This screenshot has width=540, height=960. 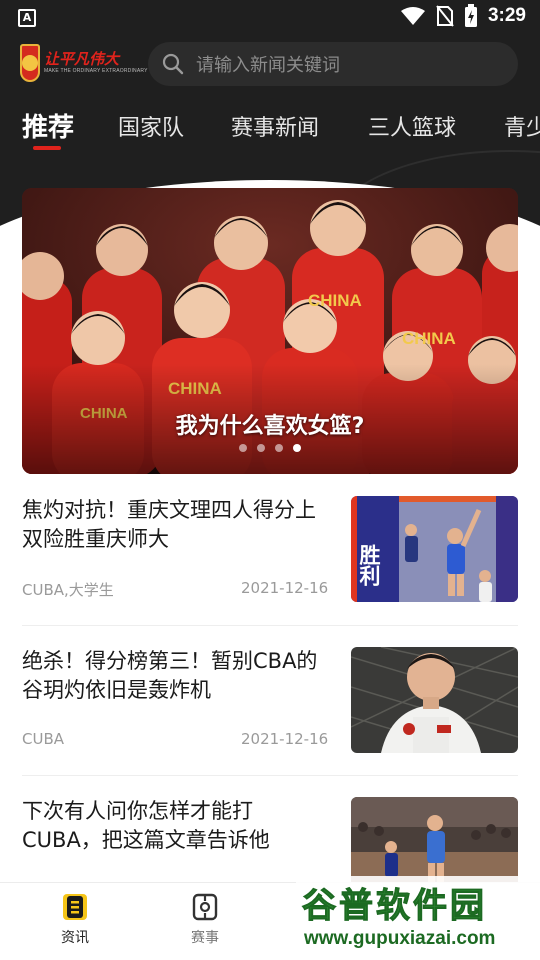 What do you see at coordinates (270, 18) in the screenshot?
I see `status-bar: A 3:29` at bounding box center [270, 18].